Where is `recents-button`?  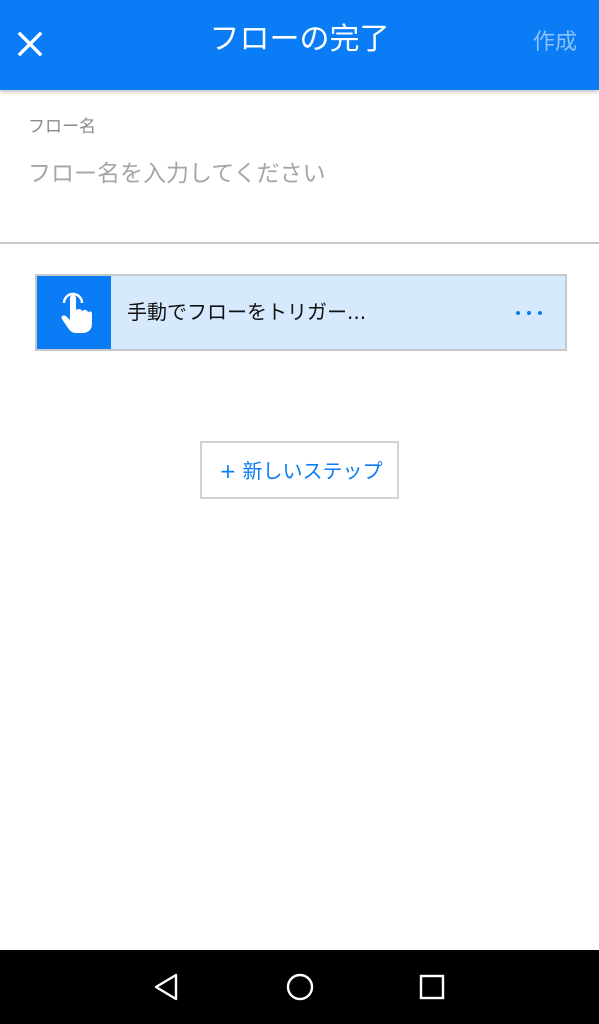
recents-button is located at coordinates (432, 987).